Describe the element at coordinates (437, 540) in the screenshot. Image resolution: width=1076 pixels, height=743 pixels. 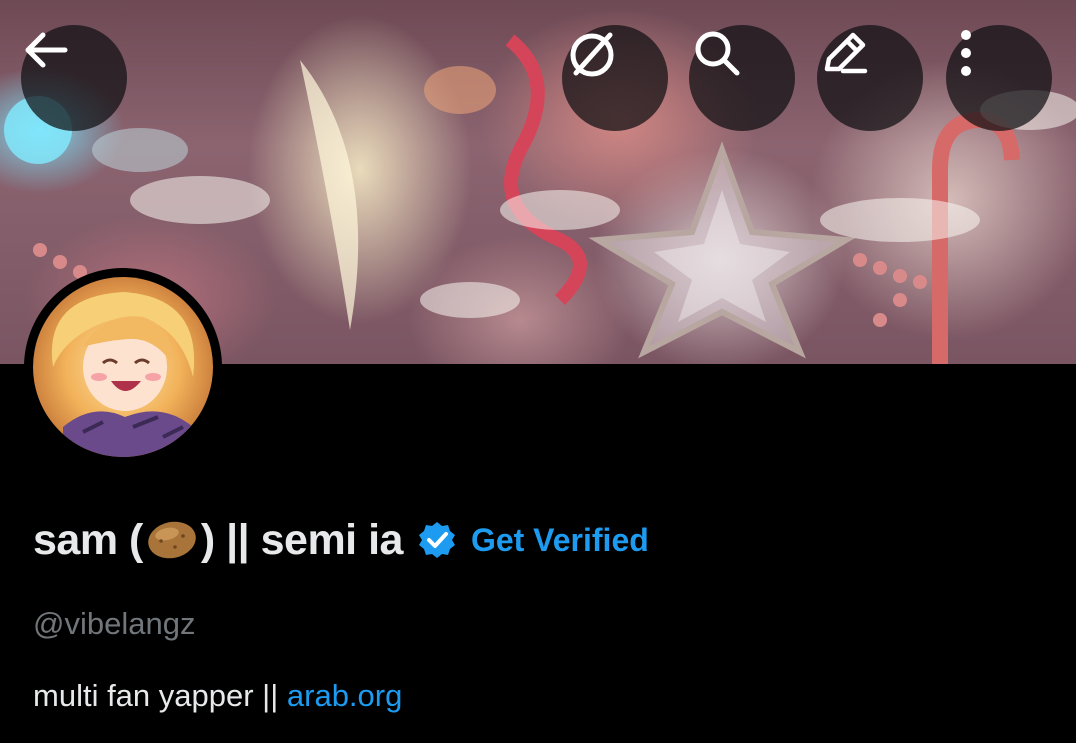
I see `verified-badge-icon` at that location.